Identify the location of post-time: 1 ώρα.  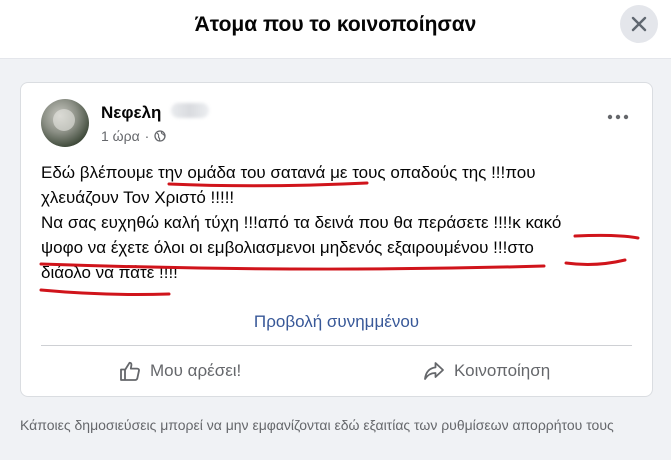
(120, 136).